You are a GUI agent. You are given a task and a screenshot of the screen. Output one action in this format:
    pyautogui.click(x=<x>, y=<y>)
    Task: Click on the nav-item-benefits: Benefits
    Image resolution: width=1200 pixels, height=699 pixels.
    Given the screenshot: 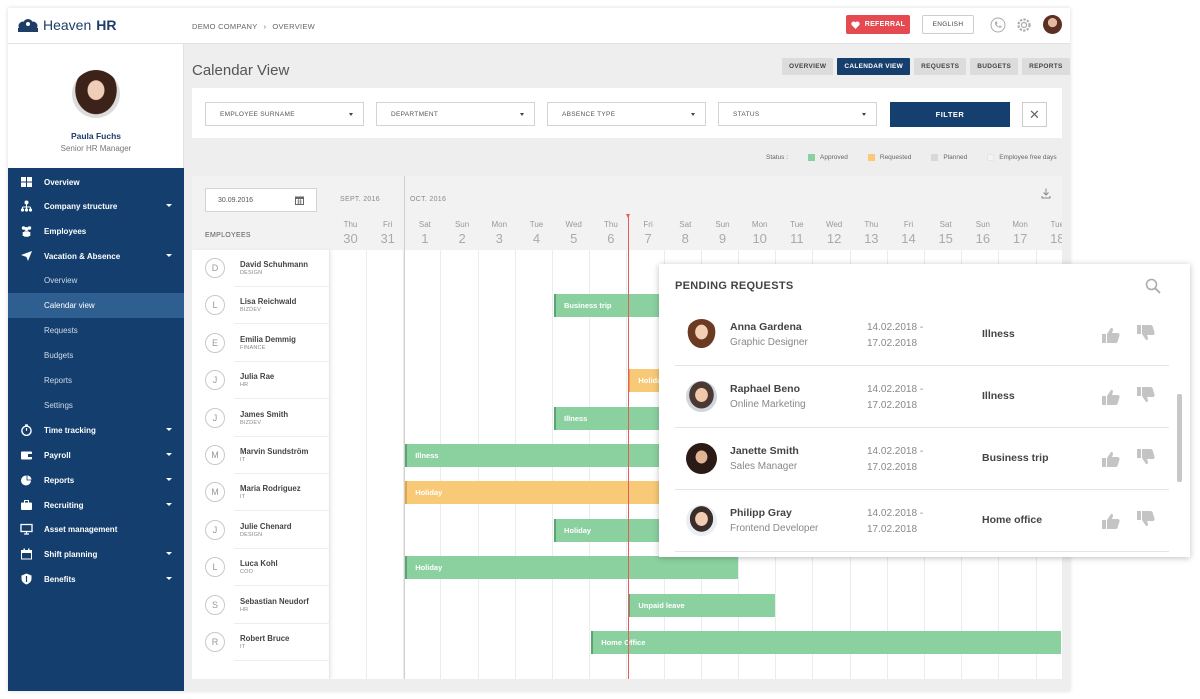 What is the action you would take?
    pyautogui.click(x=96, y=579)
    